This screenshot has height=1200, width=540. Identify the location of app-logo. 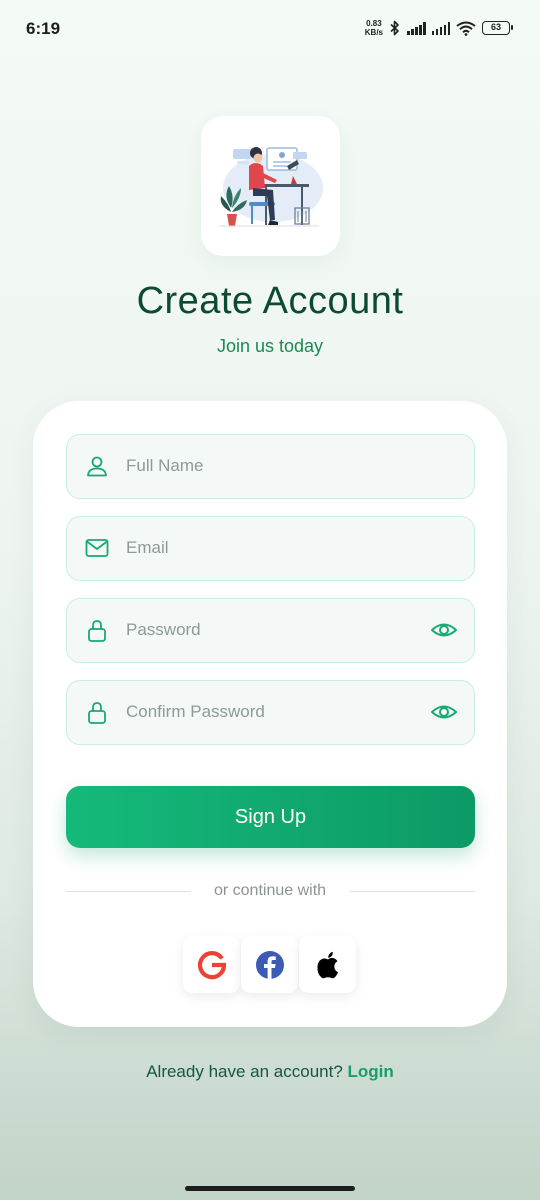
(270, 186).